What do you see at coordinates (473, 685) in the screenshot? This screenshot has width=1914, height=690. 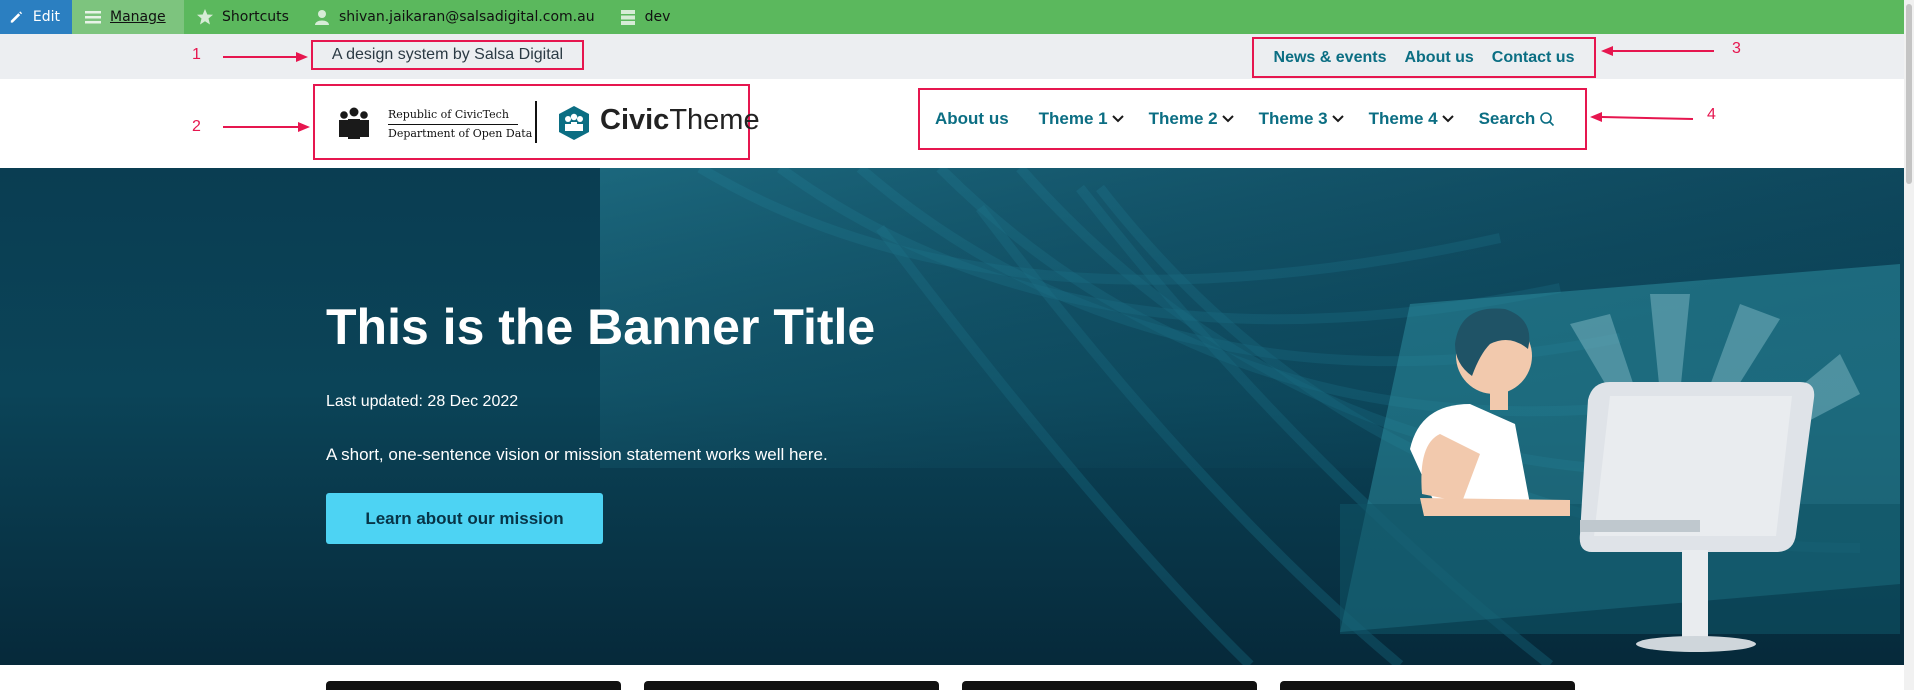 I see `card-1-top` at bounding box center [473, 685].